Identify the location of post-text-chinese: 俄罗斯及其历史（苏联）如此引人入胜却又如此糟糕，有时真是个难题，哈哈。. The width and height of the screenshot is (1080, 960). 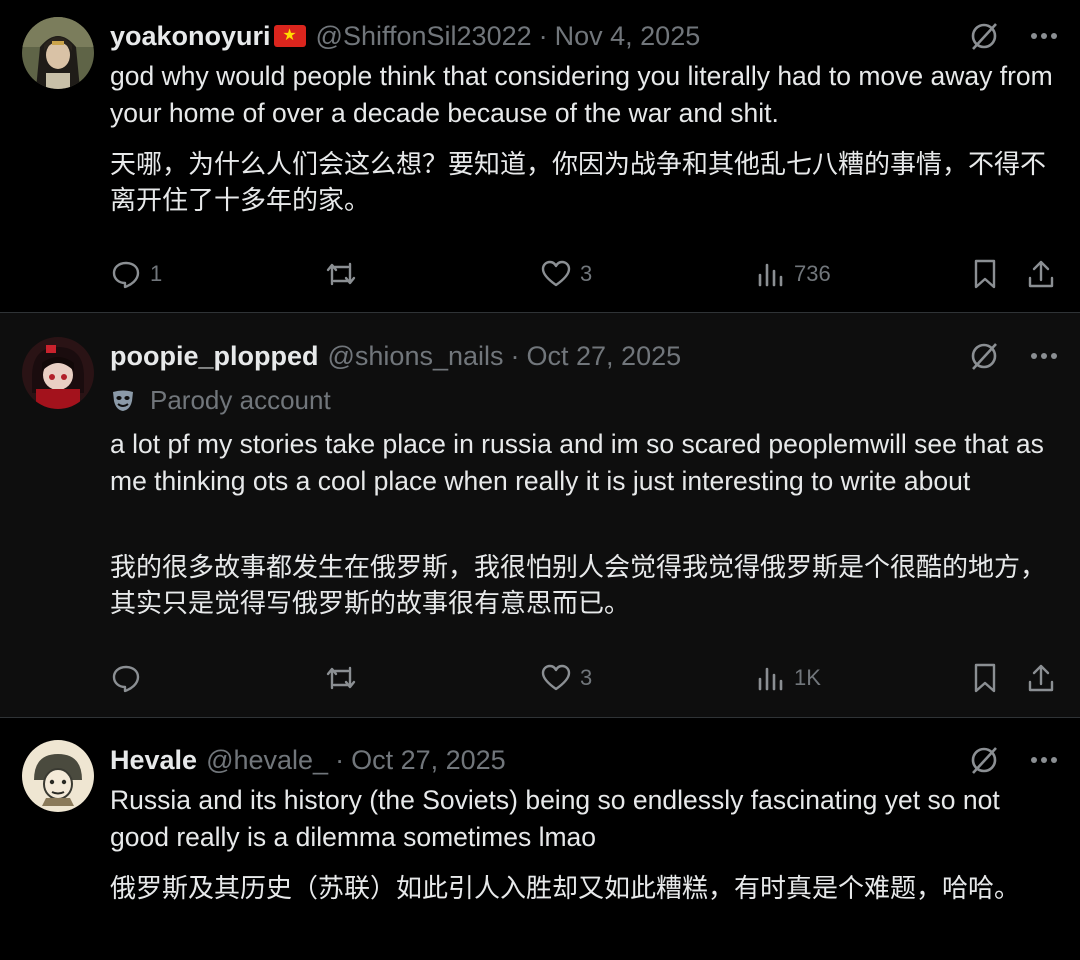
(565, 888).